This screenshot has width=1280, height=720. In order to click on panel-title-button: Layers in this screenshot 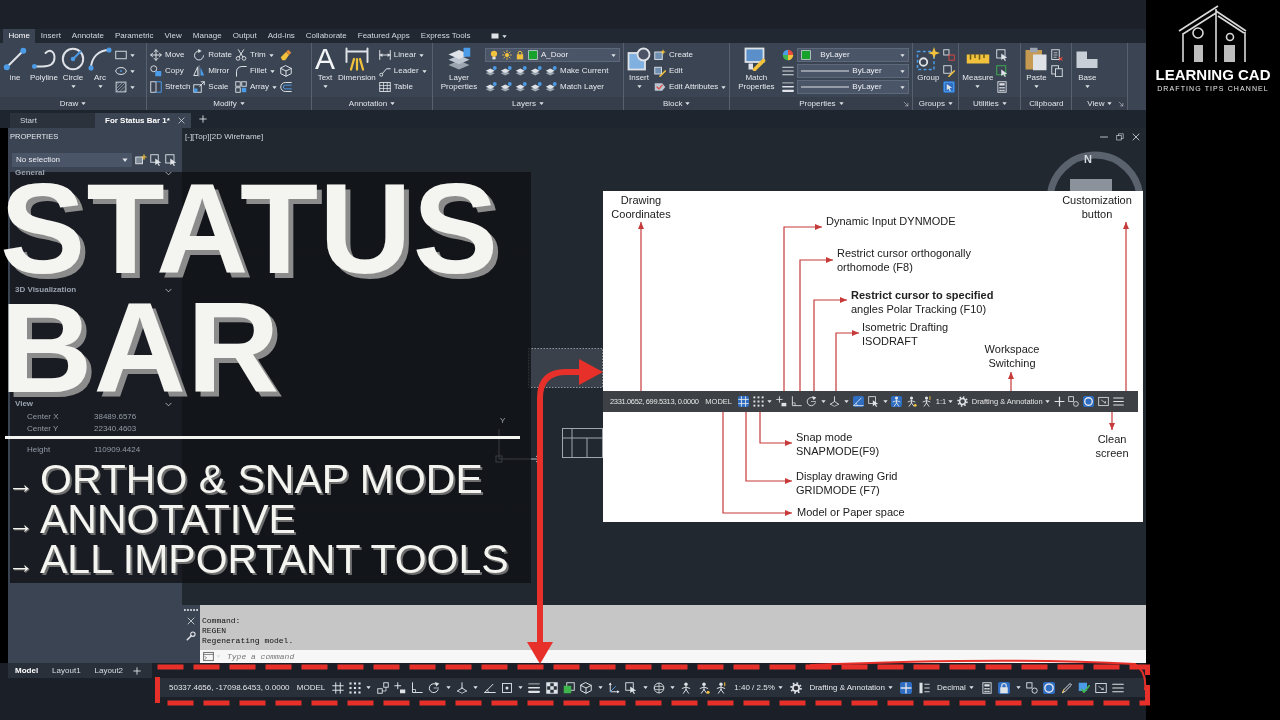, I will do `click(528, 103)`.